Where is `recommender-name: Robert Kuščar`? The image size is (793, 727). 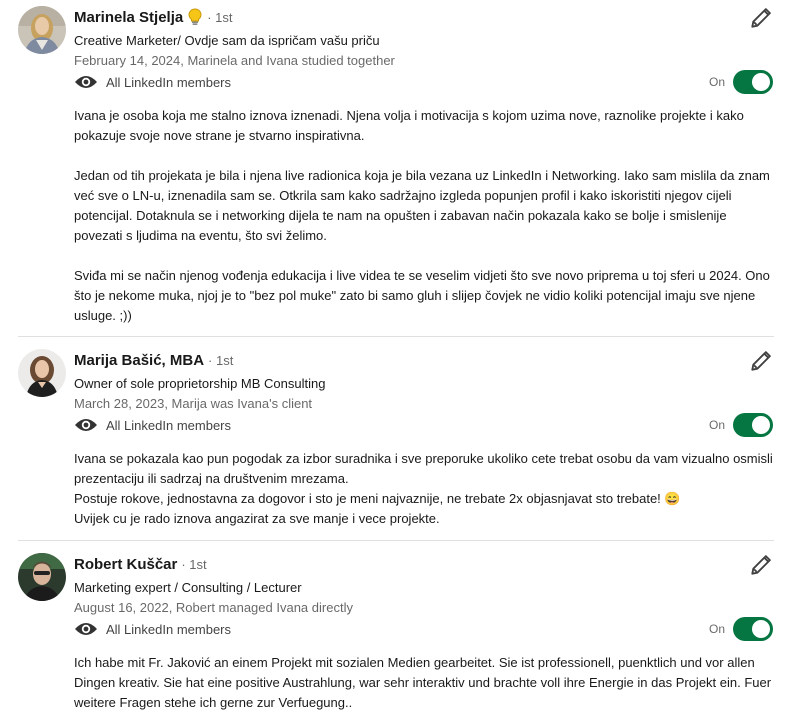
recommender-name: Robert Kuščar is located at coordinates (125, 564).